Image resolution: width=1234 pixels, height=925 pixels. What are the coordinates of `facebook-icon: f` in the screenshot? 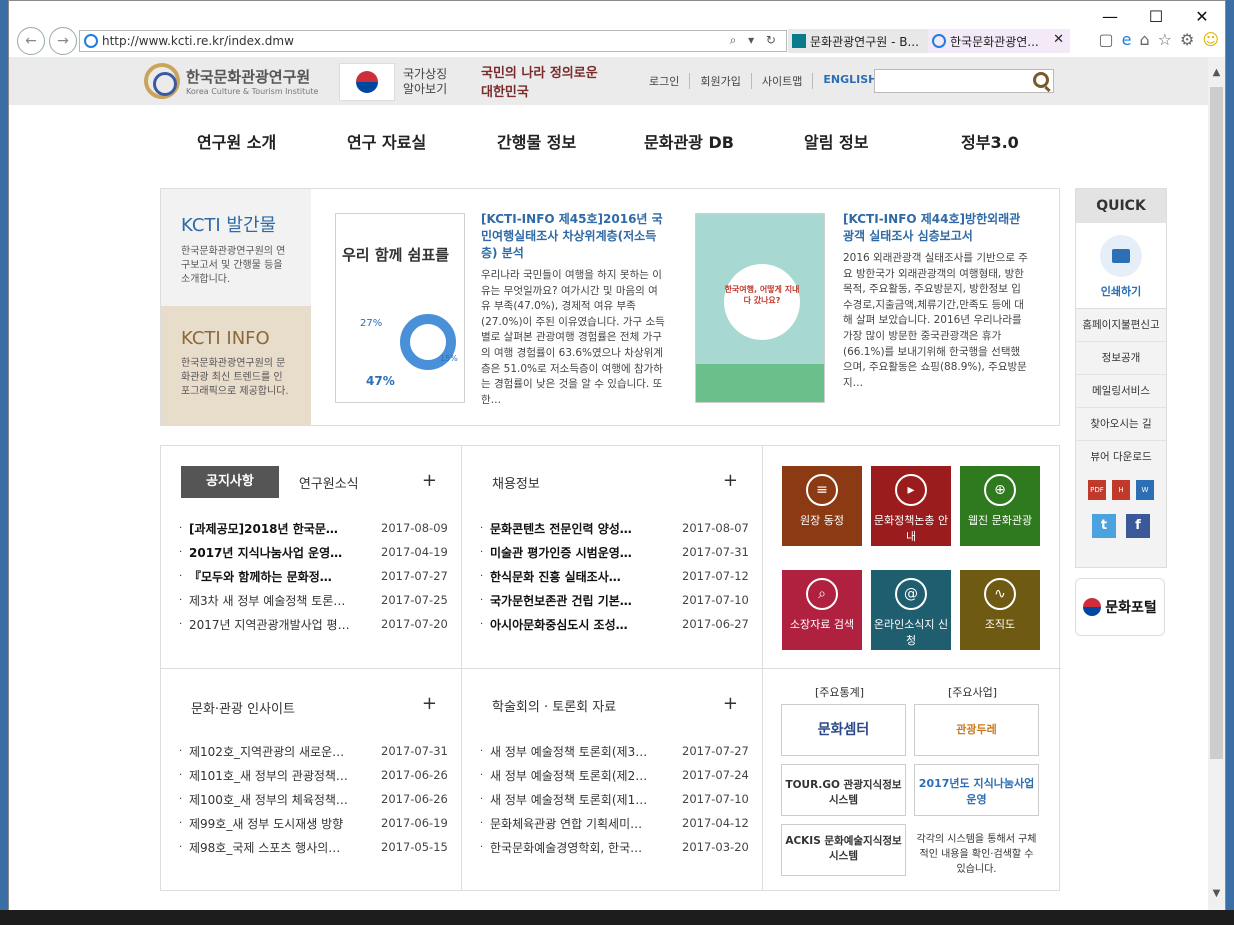 It's located at (1138, 526).